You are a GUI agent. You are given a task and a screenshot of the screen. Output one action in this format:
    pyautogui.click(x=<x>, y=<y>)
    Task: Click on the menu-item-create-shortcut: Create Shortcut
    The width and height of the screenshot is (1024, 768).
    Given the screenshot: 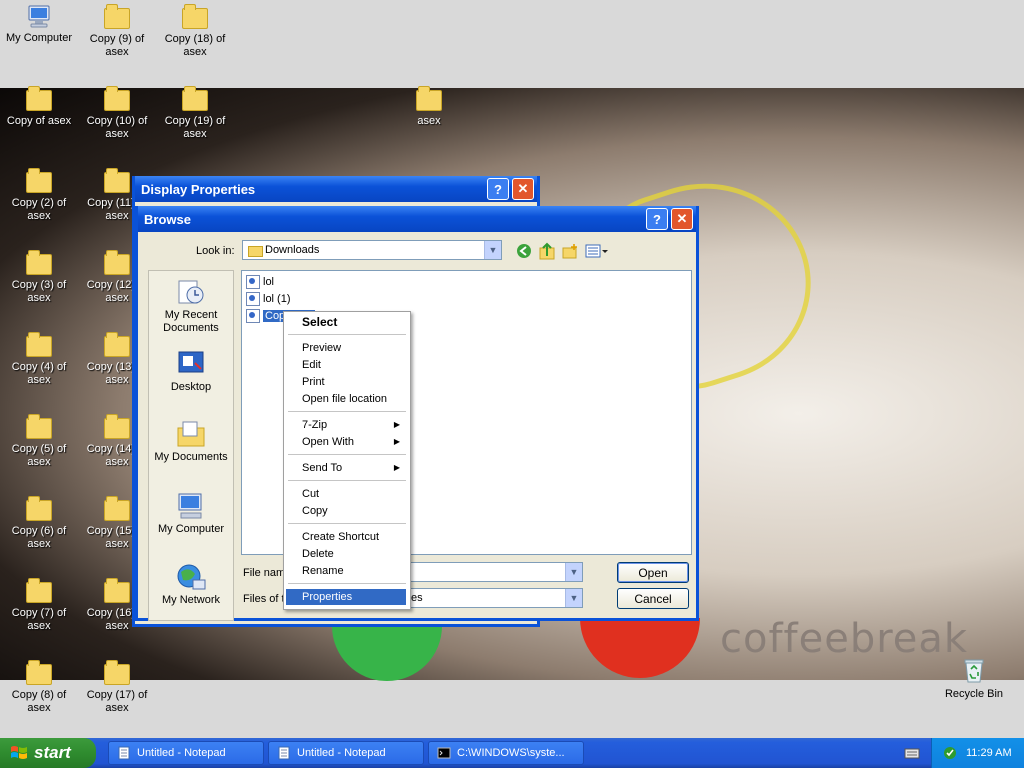 What is the action you would take?
    pyautogui.click(x=346, y=537)
    